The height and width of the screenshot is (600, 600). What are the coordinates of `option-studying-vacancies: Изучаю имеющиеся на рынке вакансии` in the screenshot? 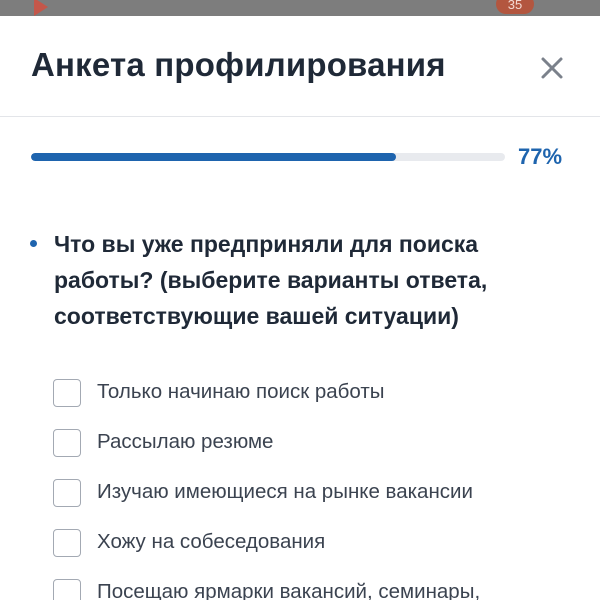 It's located at (318, 493).